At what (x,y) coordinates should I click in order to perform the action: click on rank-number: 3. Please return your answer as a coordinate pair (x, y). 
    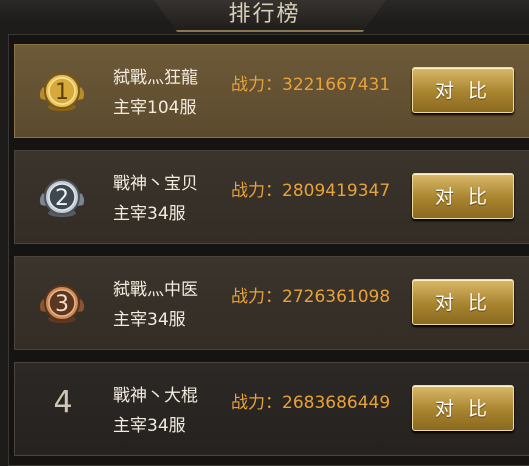
    Looking at the image, I should click on (62, 304).